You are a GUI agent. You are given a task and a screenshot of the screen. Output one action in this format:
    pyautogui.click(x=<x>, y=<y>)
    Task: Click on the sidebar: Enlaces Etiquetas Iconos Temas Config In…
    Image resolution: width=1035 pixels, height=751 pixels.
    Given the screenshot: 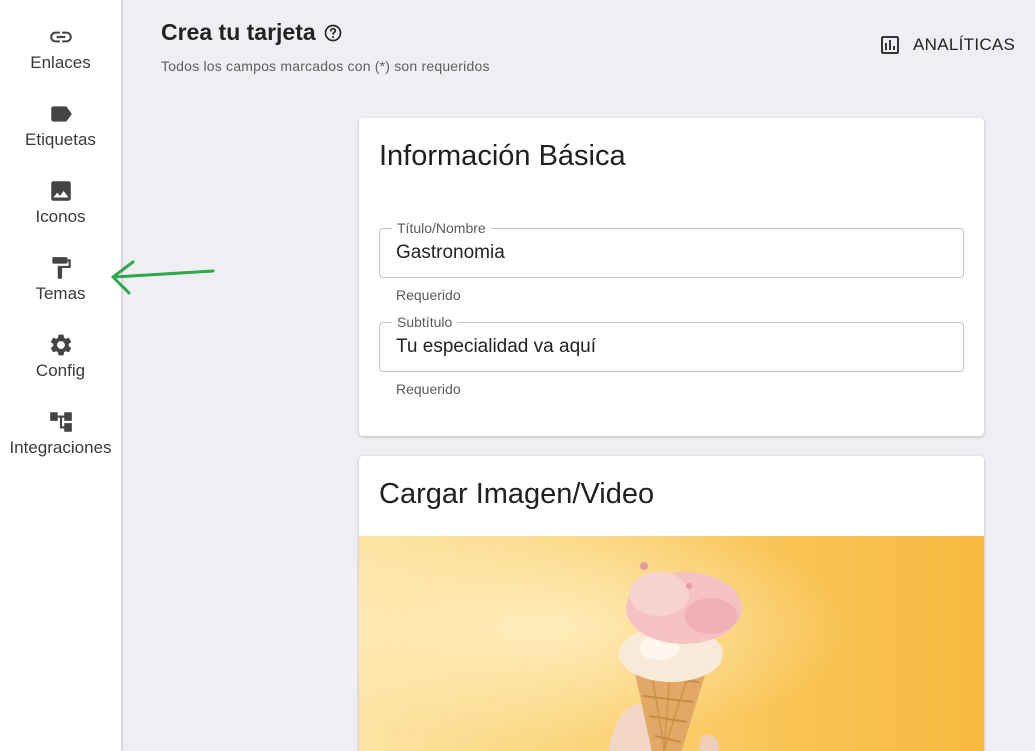 What is the action you would take?
    pyautogui.click(x=60, y=375)
    